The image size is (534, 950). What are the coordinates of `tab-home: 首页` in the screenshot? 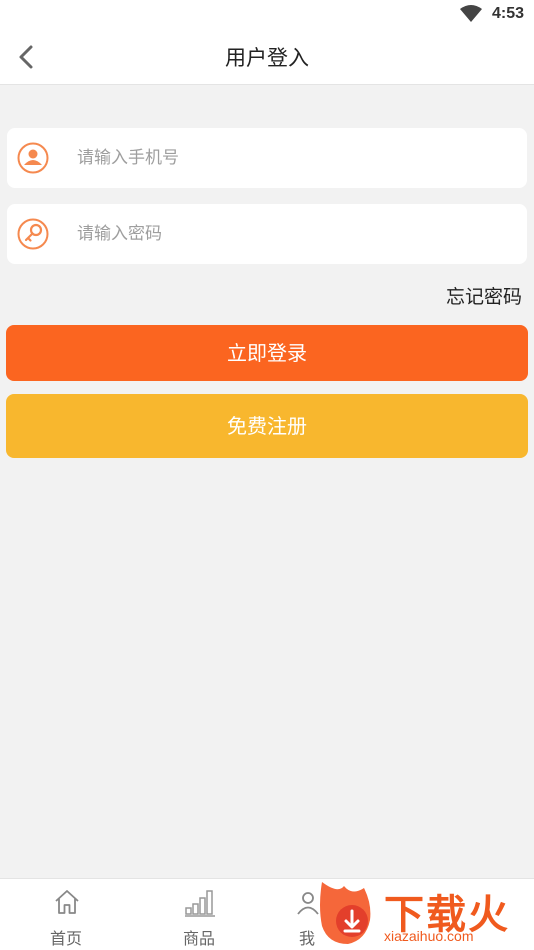 It's located at (66, 914).